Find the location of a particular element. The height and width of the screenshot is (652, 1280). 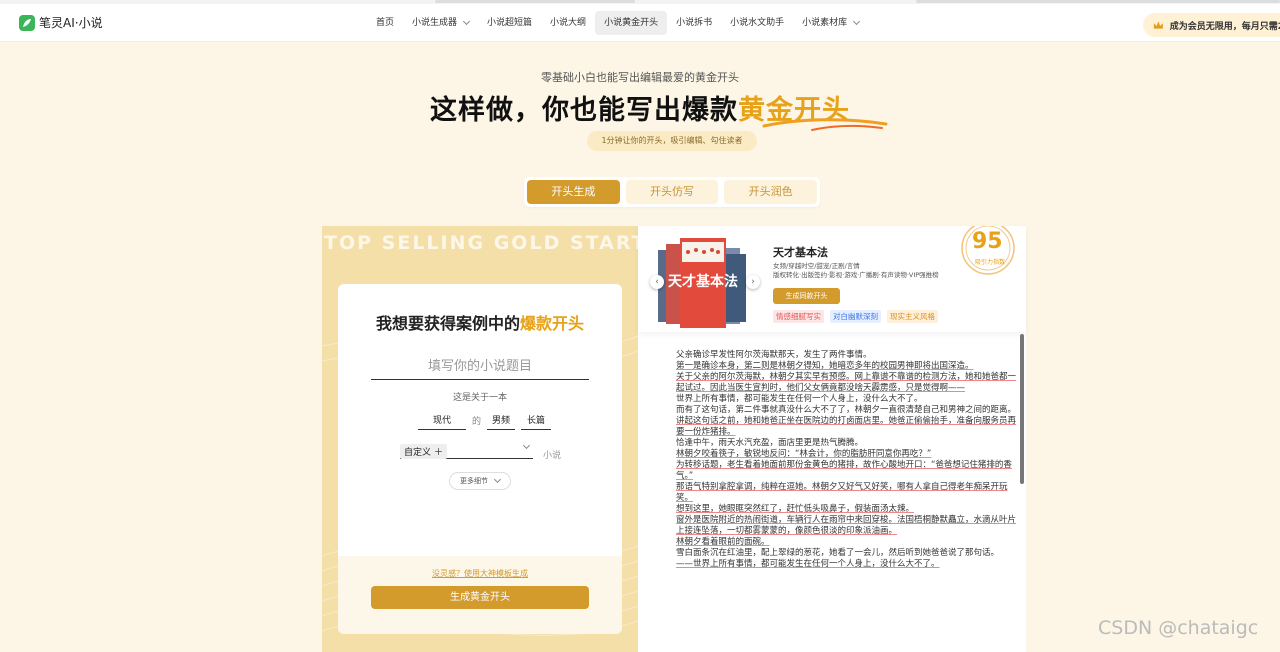

book-meta-tags: 女频/穿越时空/甜宠/正剧/言情 is located at coordinates (816, 266).